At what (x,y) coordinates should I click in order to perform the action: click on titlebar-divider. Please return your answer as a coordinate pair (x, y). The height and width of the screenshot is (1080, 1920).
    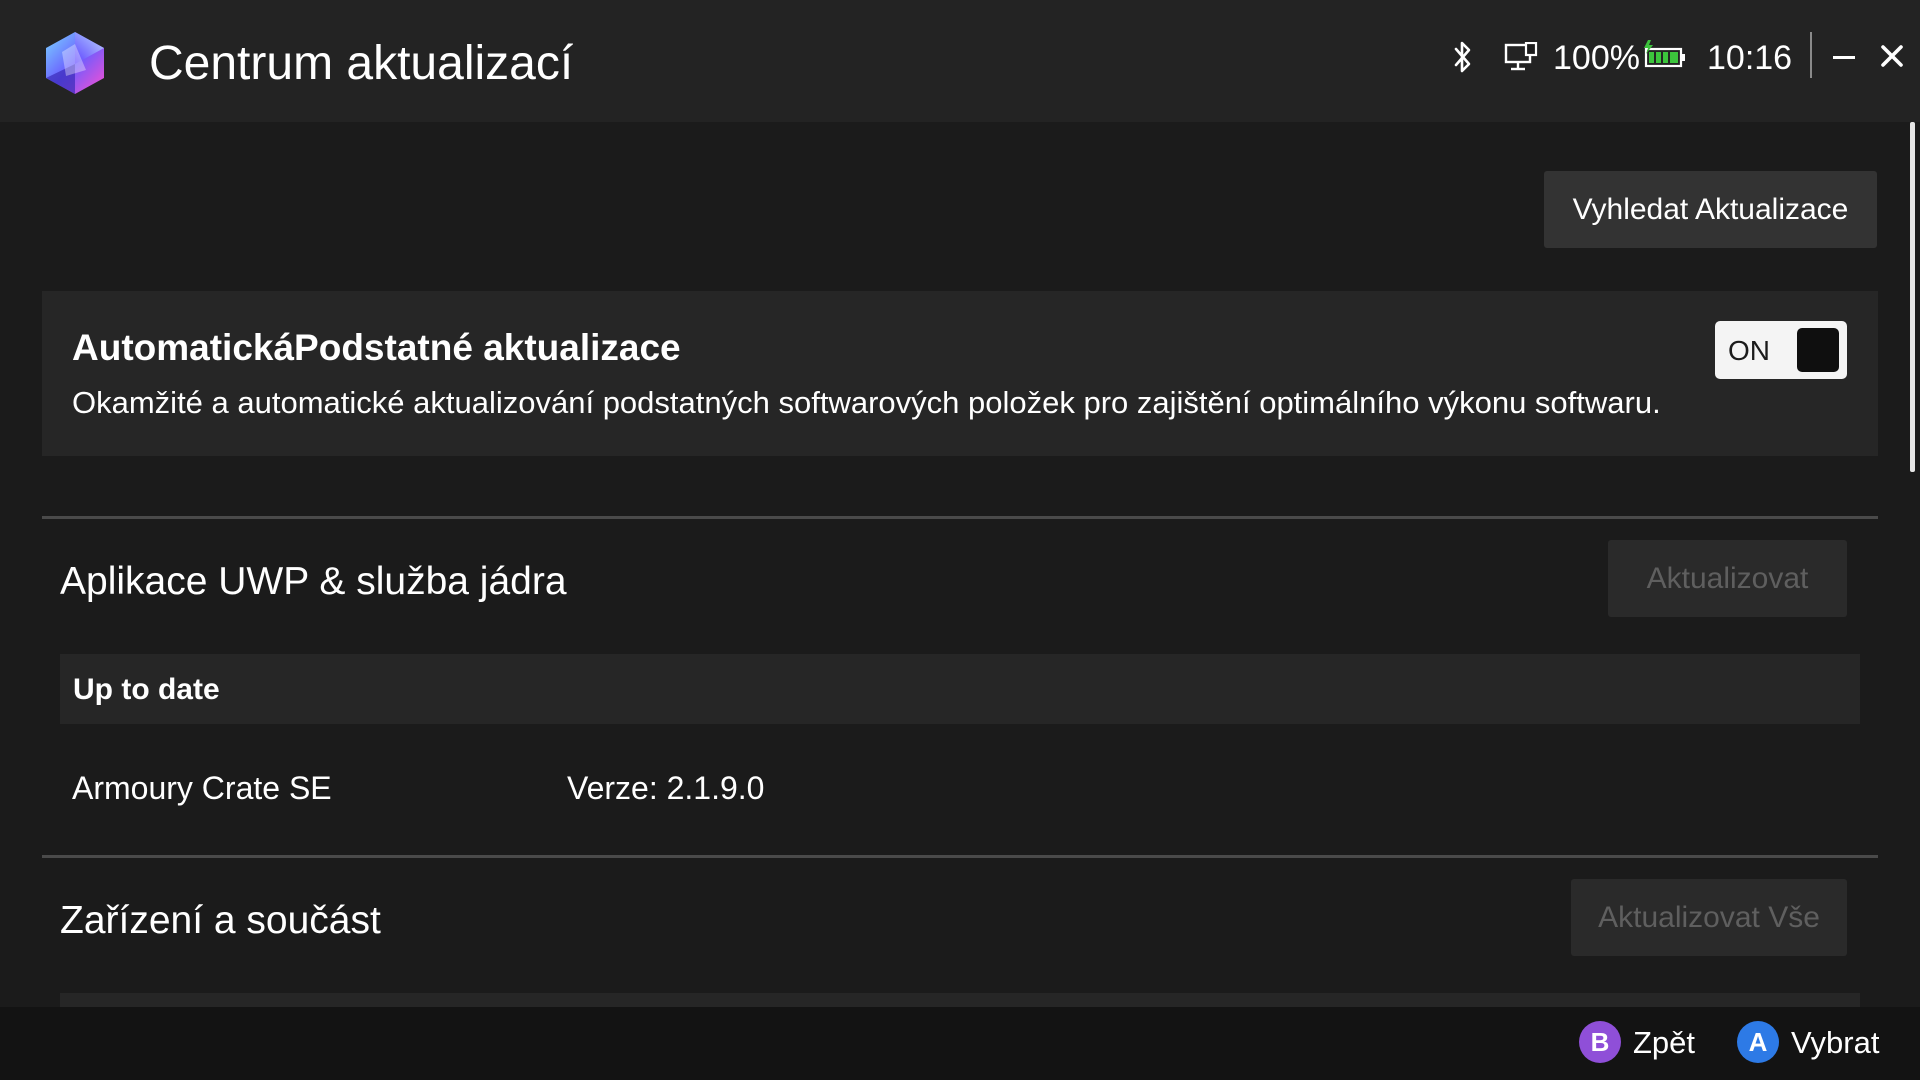
    Looking at the image, I should click on (1811, 55).